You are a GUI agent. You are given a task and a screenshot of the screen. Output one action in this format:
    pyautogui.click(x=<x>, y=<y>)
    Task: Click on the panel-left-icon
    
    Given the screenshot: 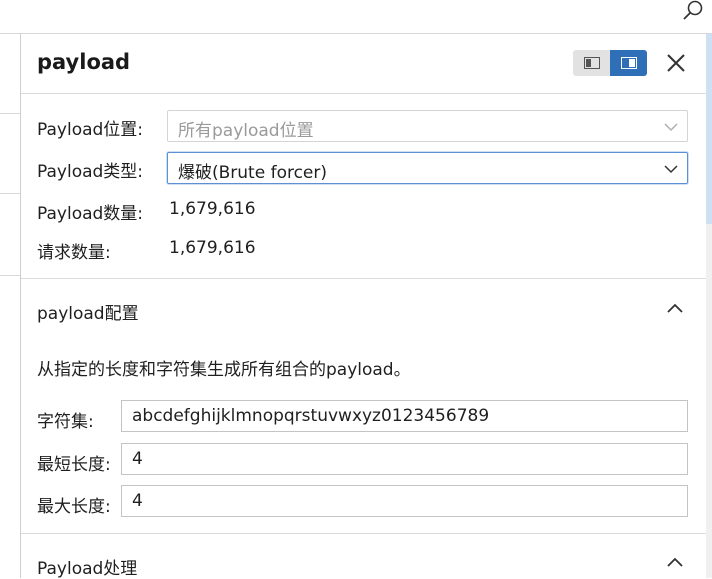 What is the action you would take?
    pyautogui.click(x=591, y=63)
    